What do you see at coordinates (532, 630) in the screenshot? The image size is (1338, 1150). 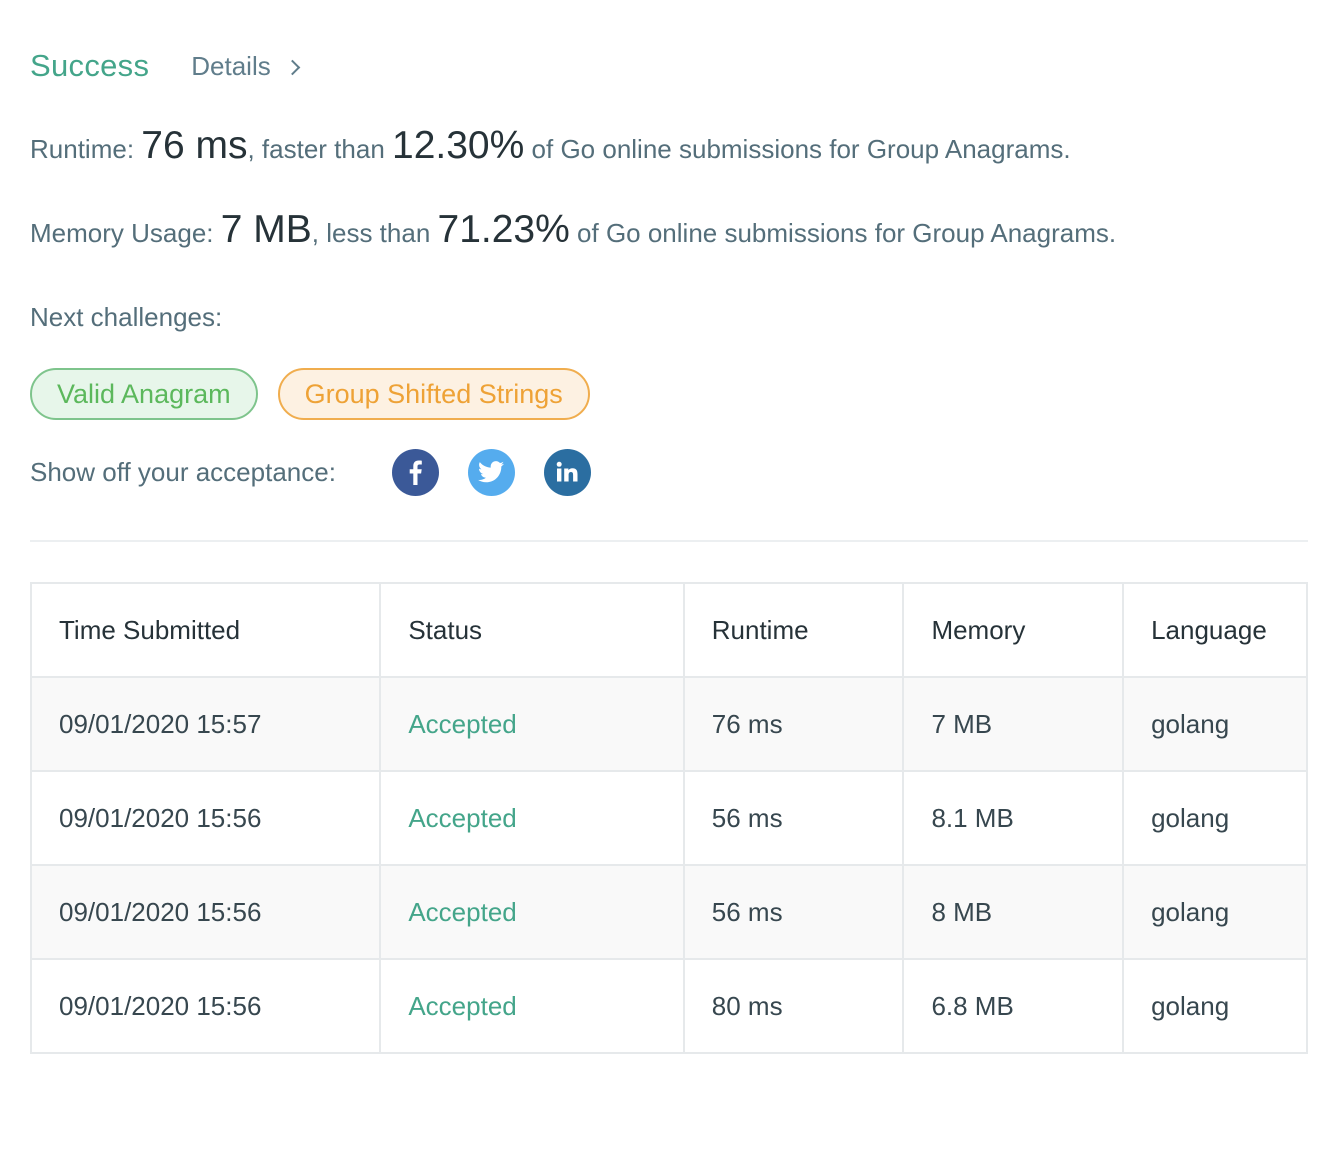 I see `column-header-status: Status` at bounding box center [532, 630].